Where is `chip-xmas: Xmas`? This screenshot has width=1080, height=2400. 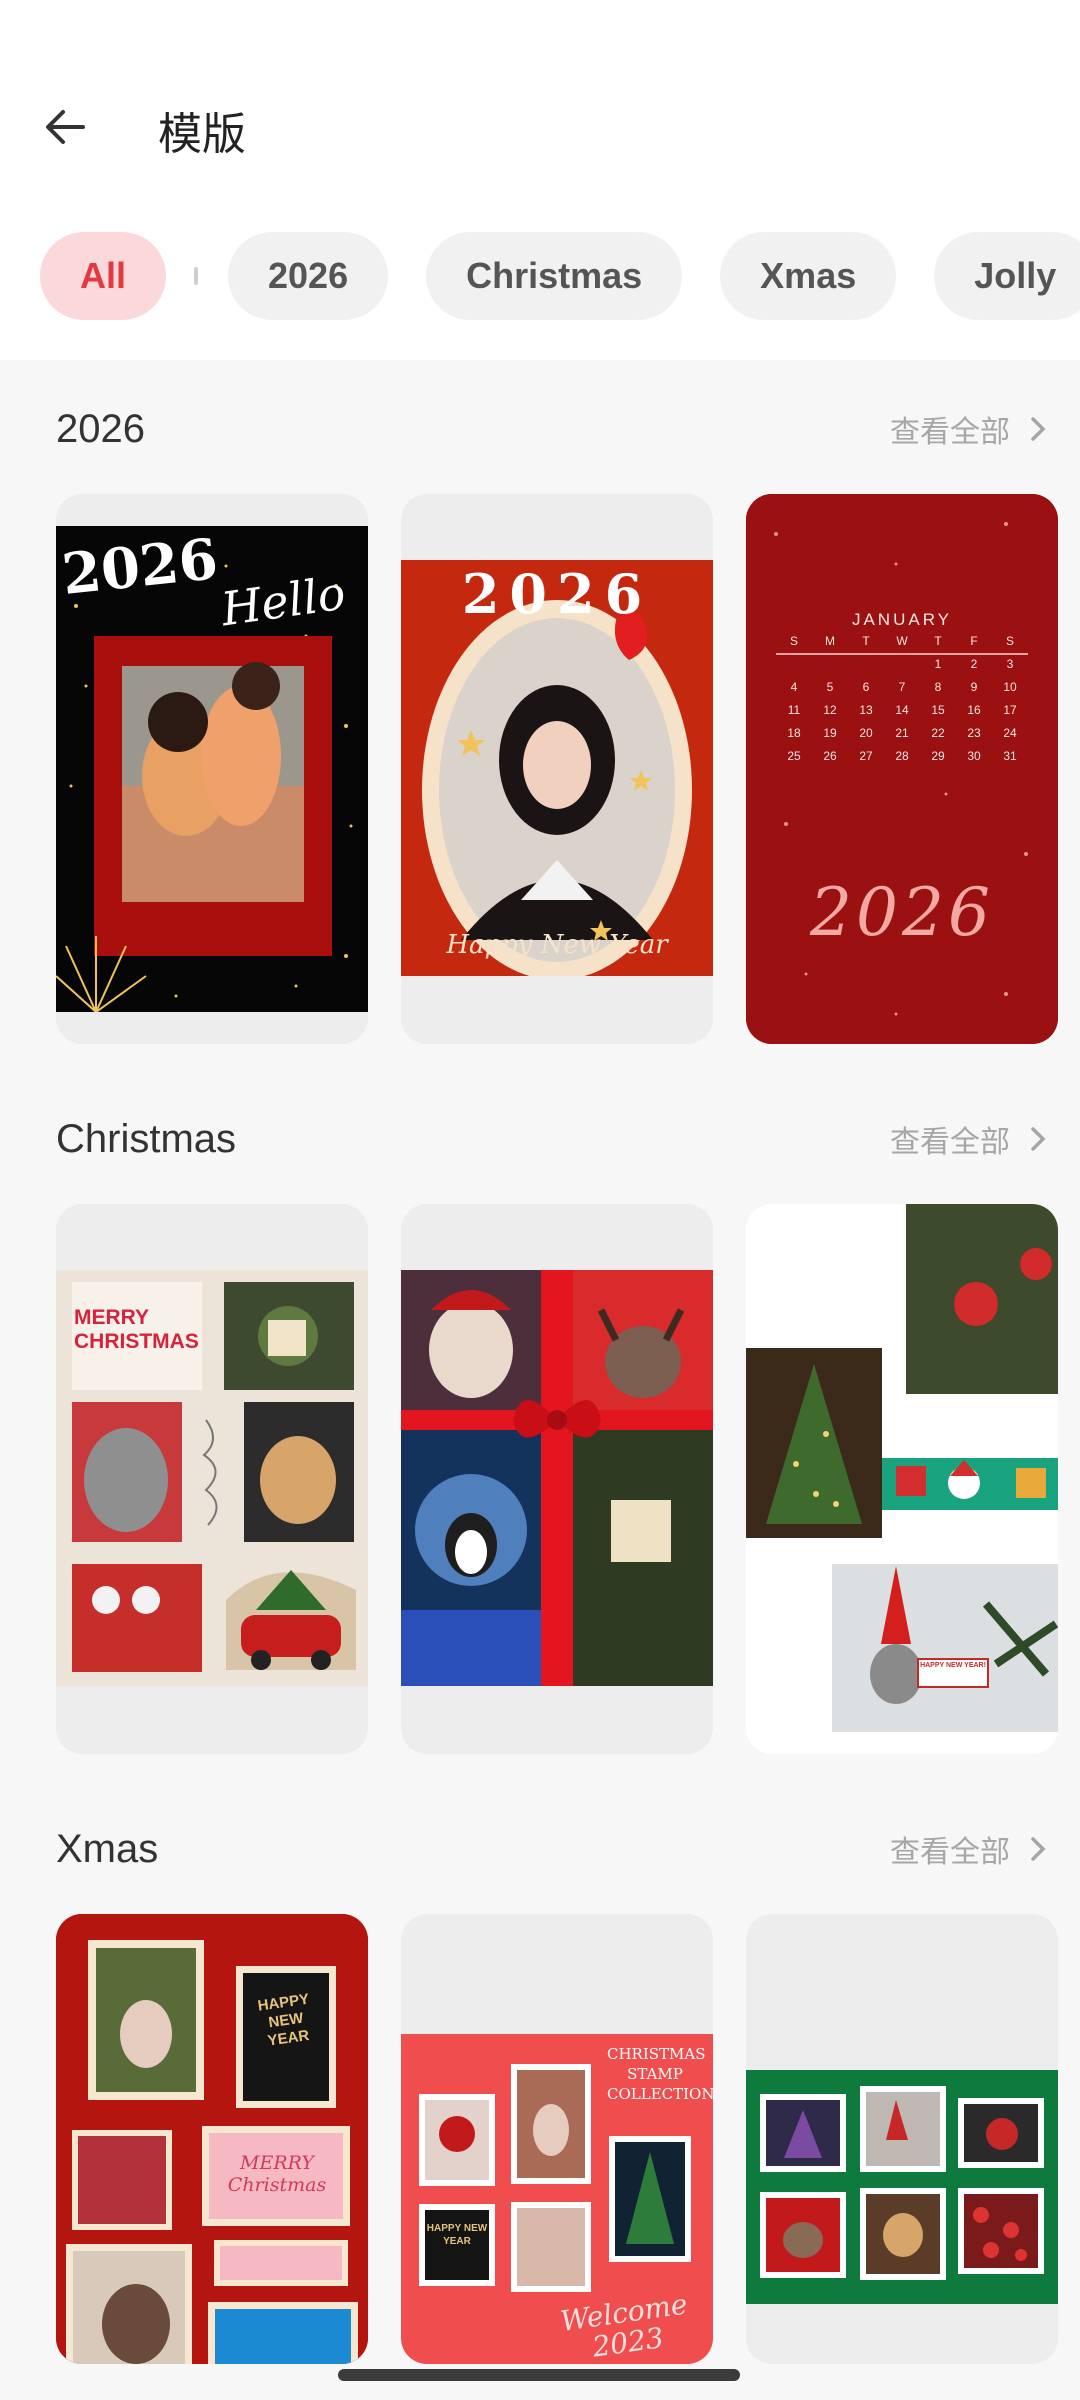 chip-xmas: Xmas is located at coordinates (808, 276).